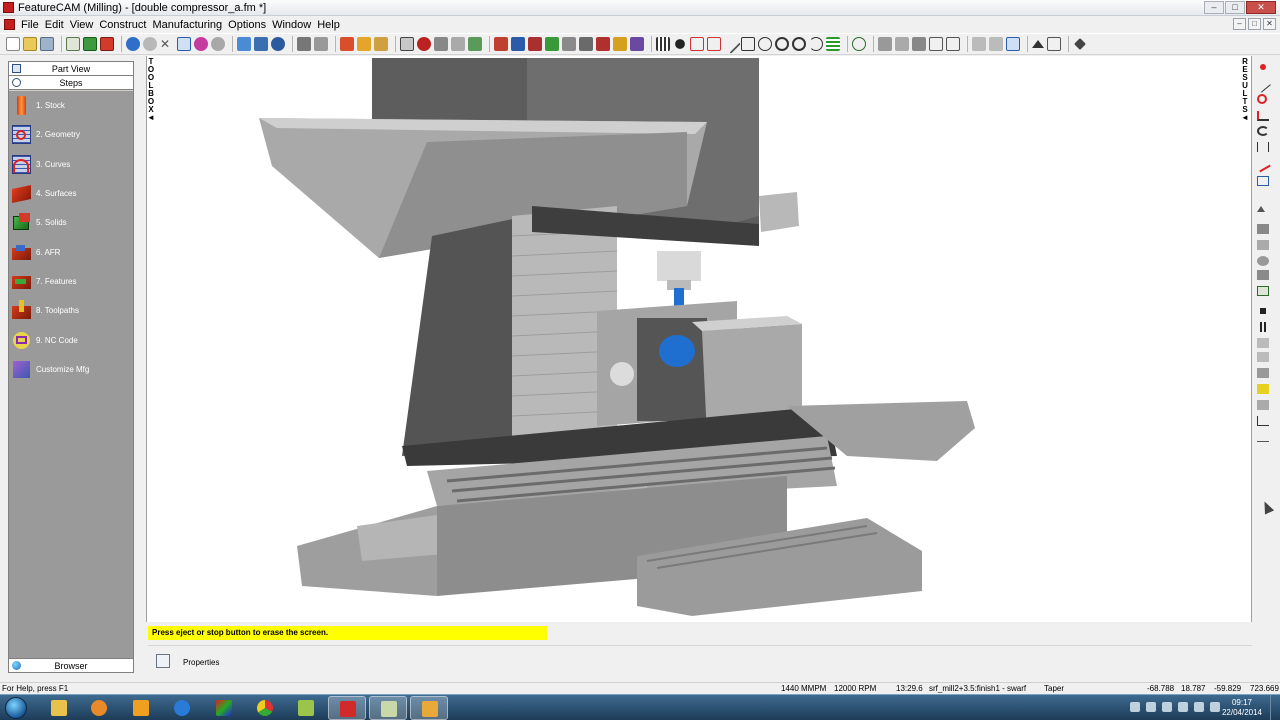  What do you see at coordinates (429, 708) in the screenshot?
I see `taskbar-robot` at bounding box center [429, 708].